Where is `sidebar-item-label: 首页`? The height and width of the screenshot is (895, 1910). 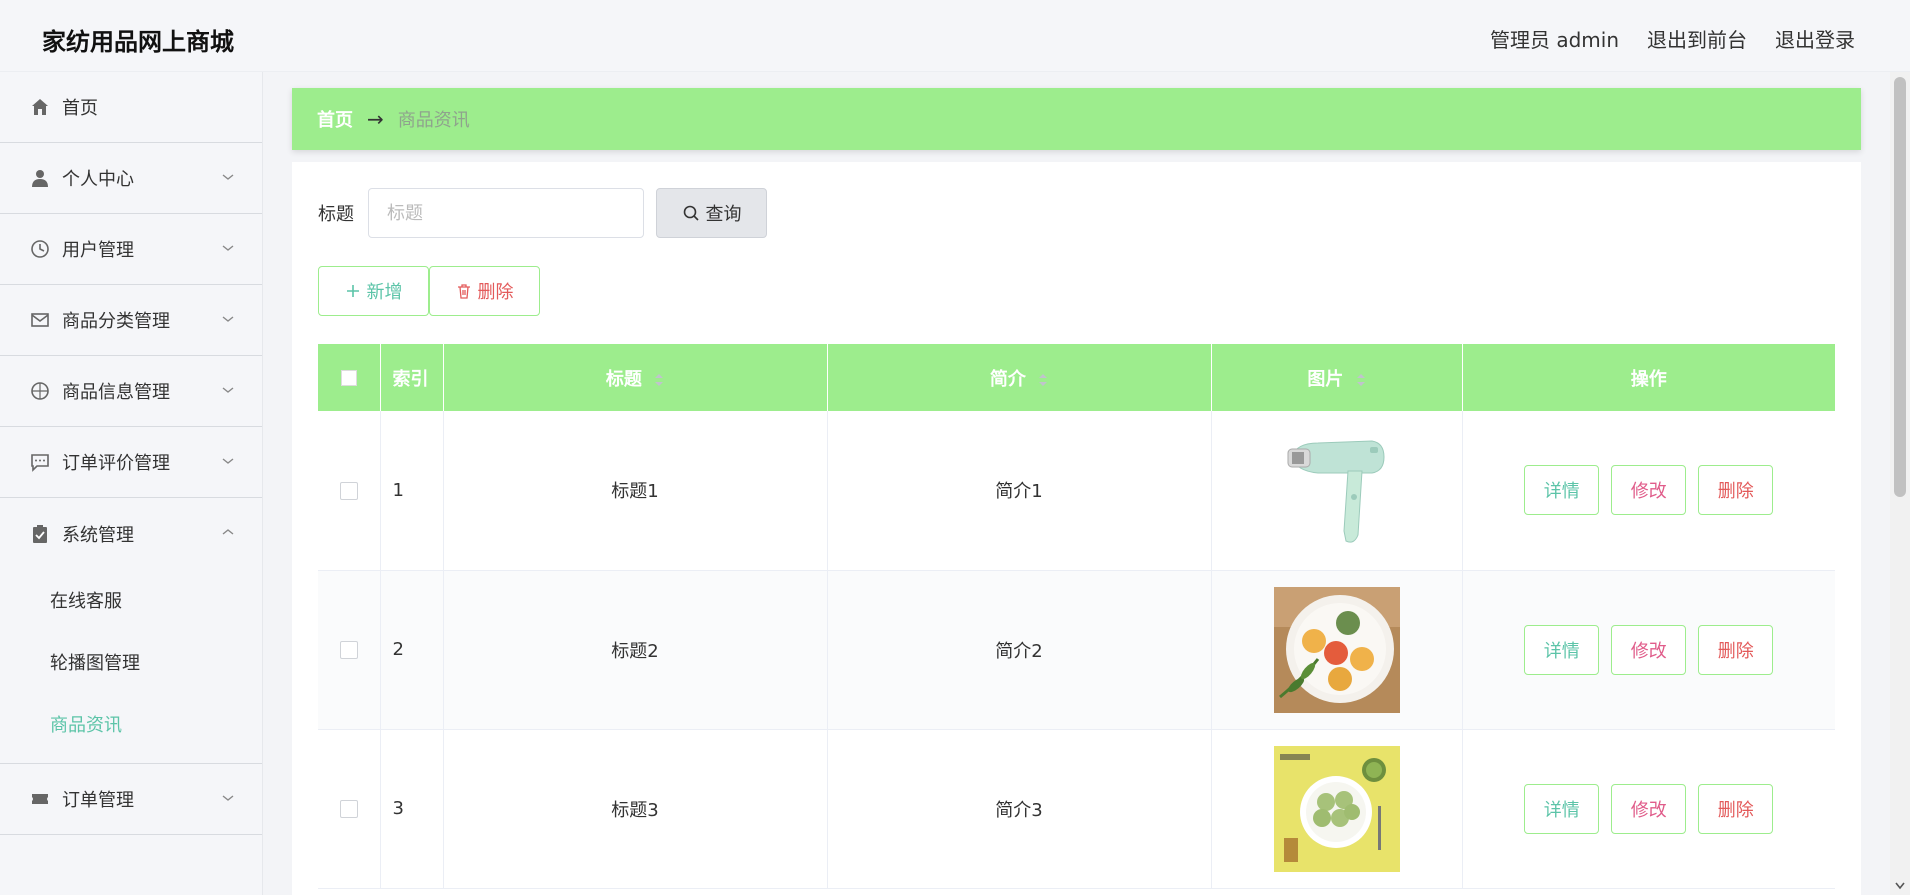
sidebar-item-label: 首页 is located at coordinates (80, 108).